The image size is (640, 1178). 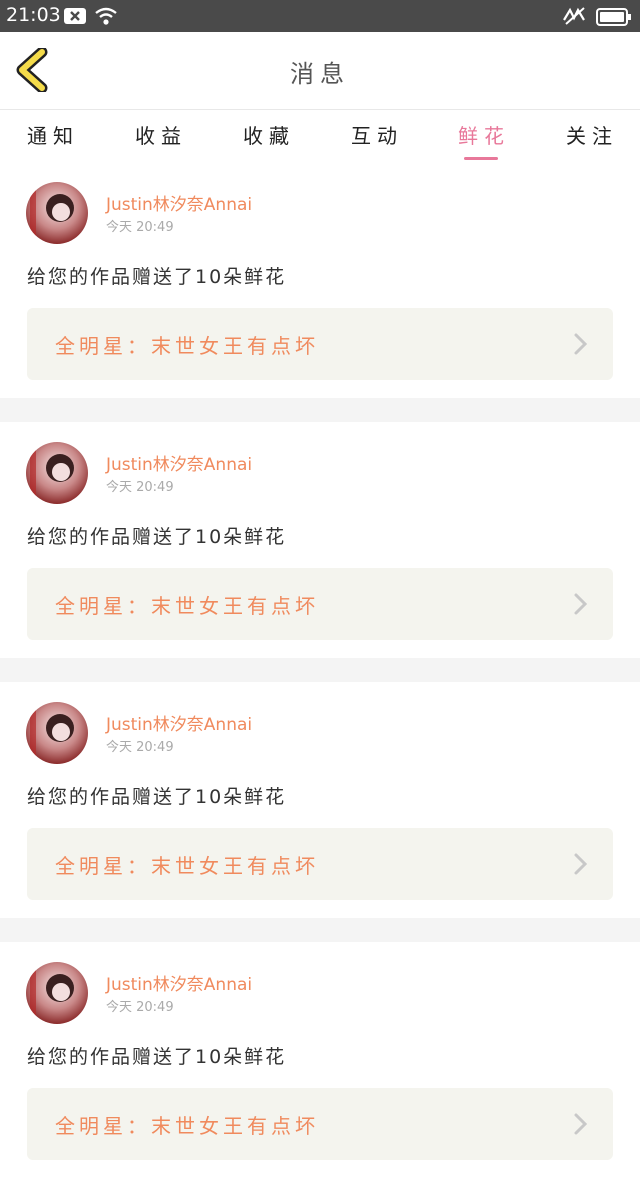 What do you see at coordinates (320, 16) in the screenshot?
I see `status-bar: 21:03` at bounding box center [320, 16].